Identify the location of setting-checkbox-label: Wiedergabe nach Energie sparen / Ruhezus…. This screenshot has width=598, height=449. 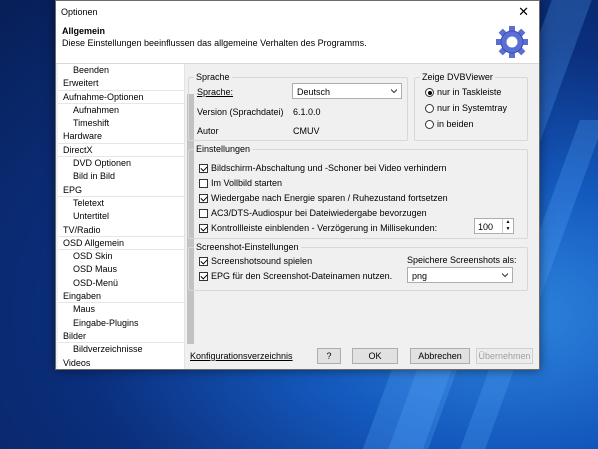
(329, 198).